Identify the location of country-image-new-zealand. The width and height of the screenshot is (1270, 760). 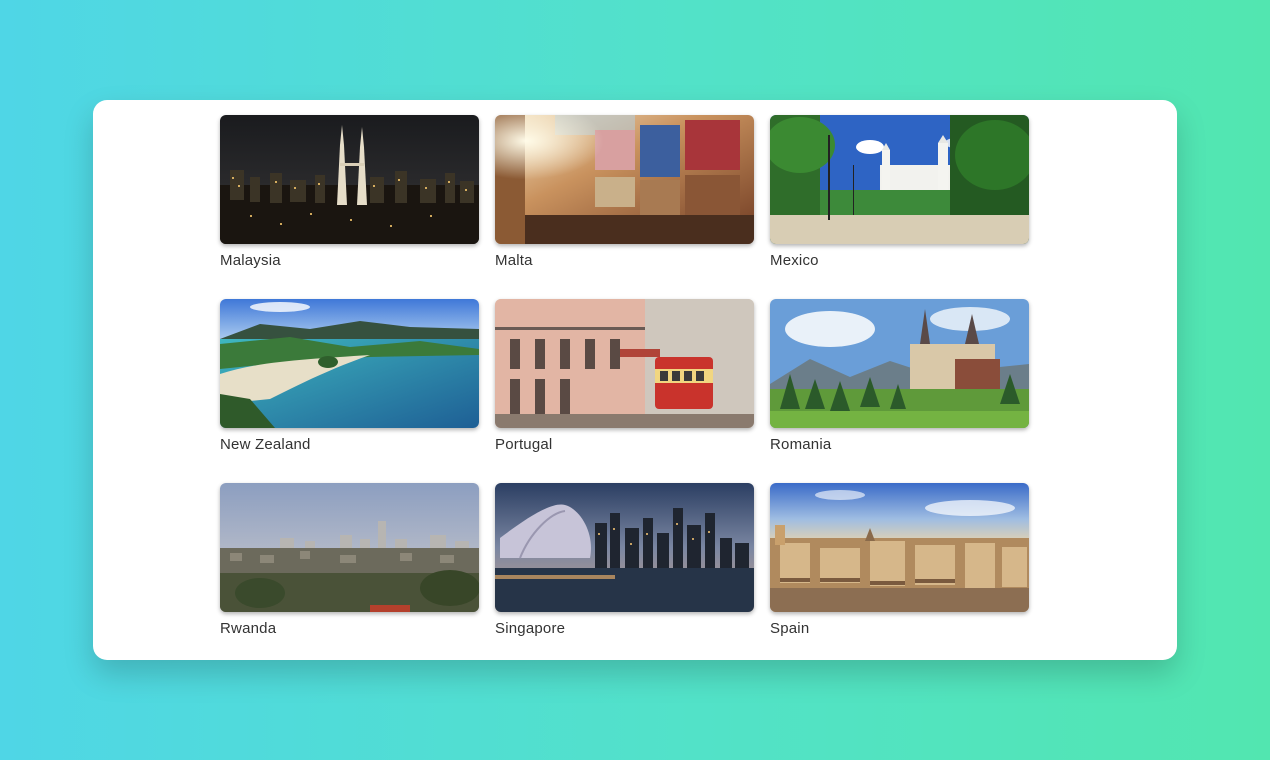
(349, 363).